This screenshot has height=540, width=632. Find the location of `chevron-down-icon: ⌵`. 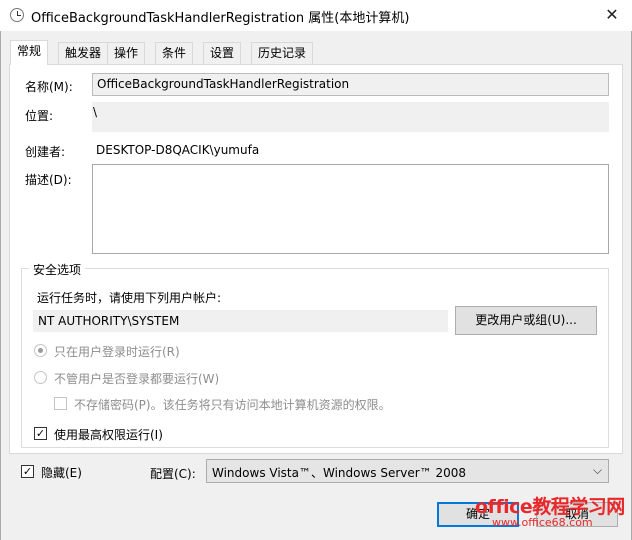

chevron-down-icon: ⌵ is located at coordinates (598, 470).